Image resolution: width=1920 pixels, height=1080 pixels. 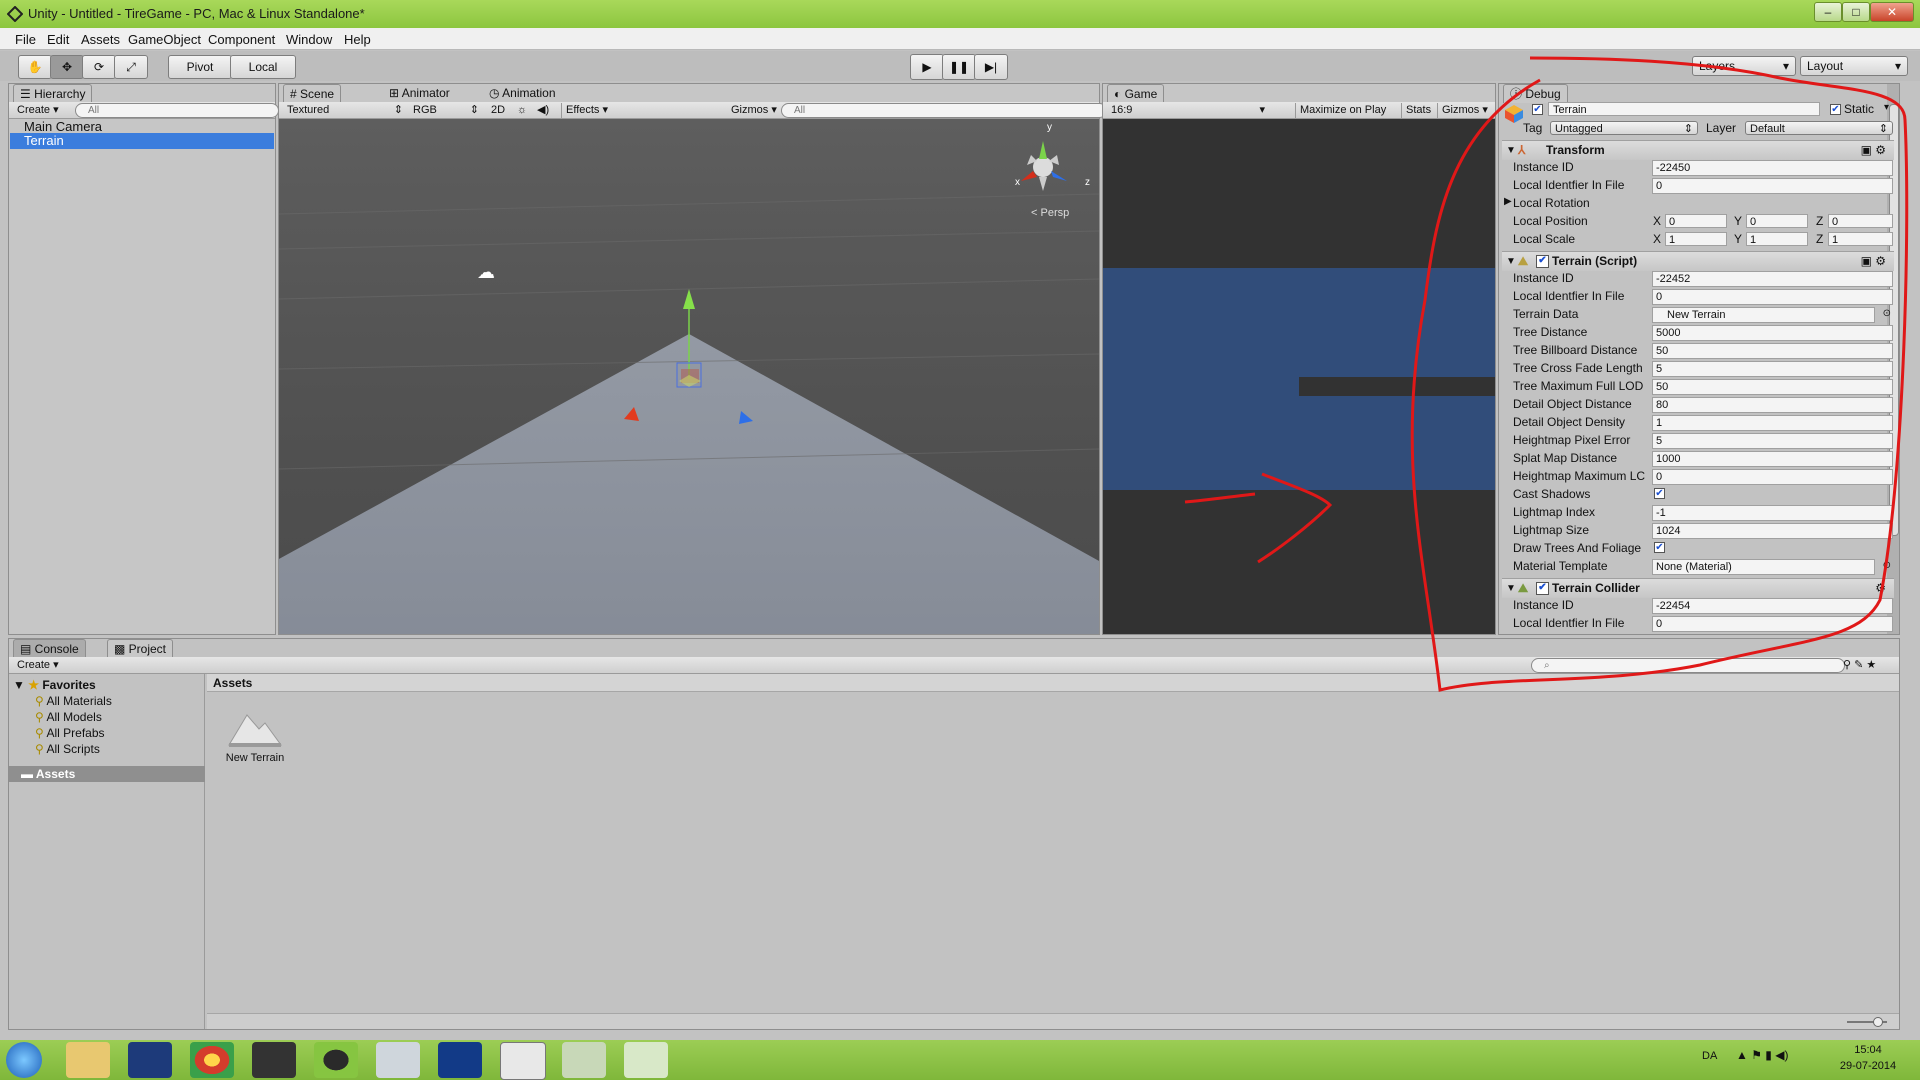 What do you see at coordinates (1420, 110) in the screenshot?
I see `stats-toggle: Stats` at bounding box center [1420, 110].